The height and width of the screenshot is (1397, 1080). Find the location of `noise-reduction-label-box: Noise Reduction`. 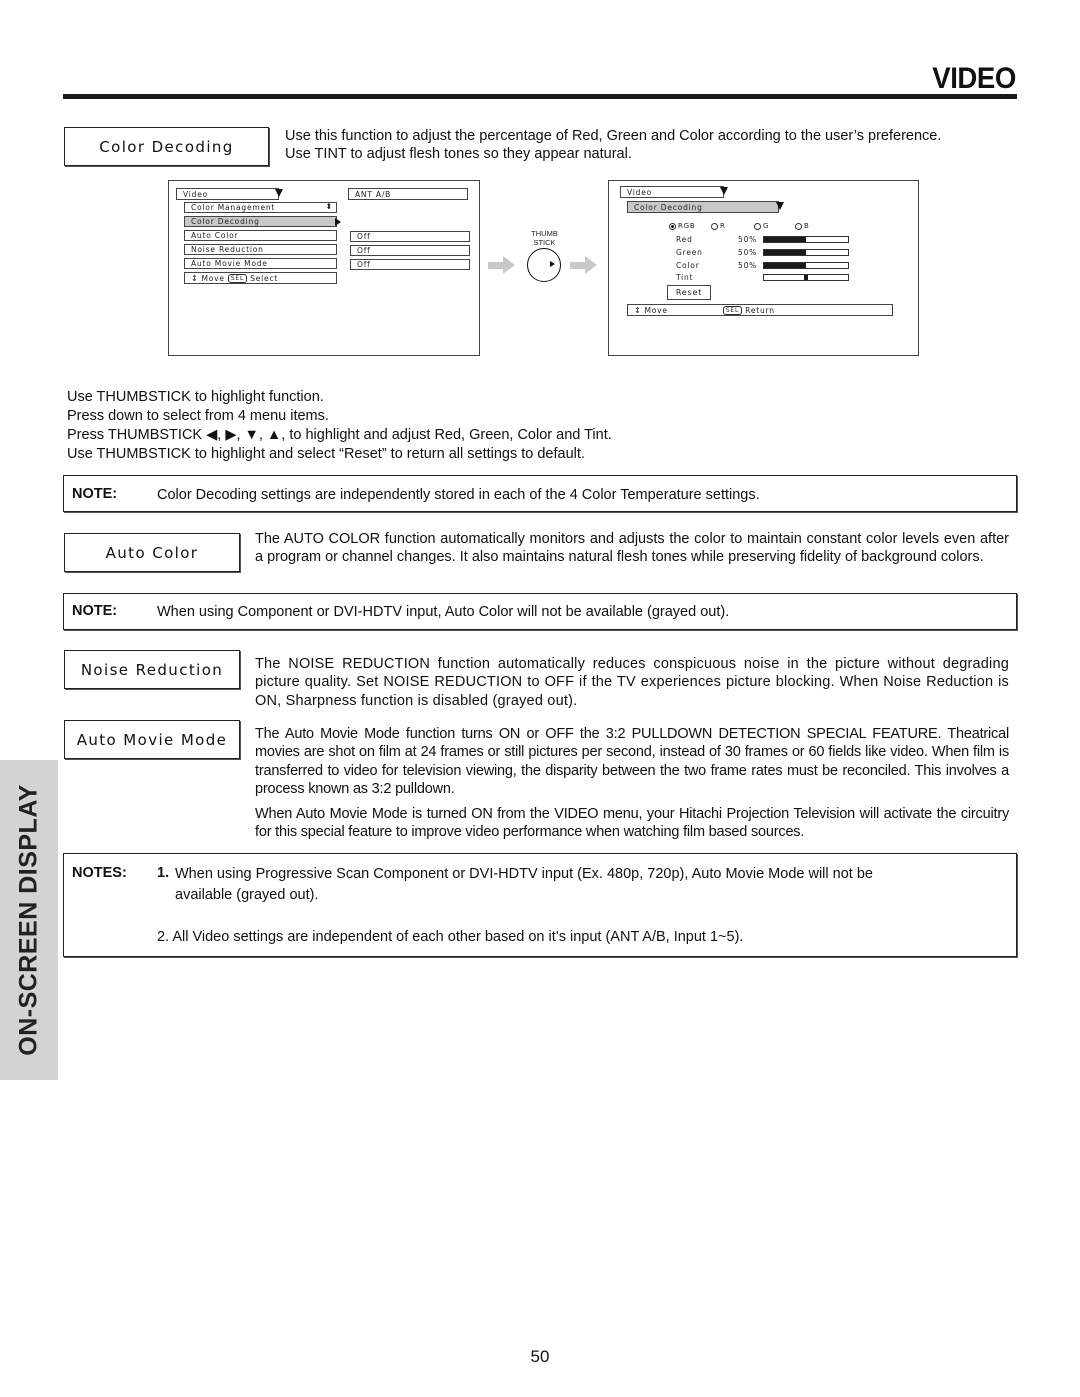

noise-reduction-label-box: Noise Reduction is located at coordinates (152, 669).